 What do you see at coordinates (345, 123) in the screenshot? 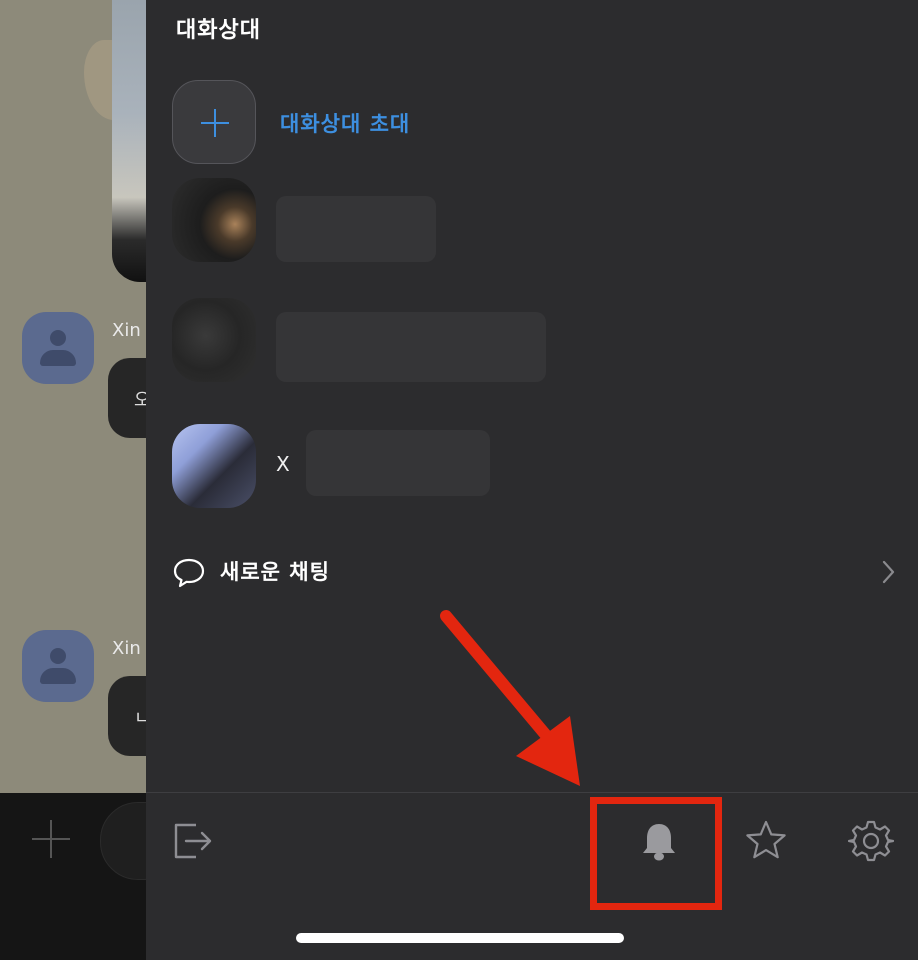
I see `invite-label: 대화상대 초대` at bounding box center [345, 123].